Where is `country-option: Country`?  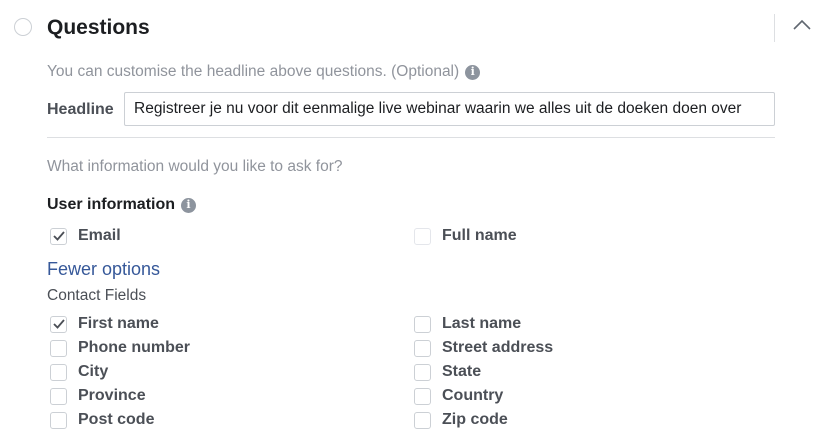
country-option: Country is located at coordinates (458, 396).